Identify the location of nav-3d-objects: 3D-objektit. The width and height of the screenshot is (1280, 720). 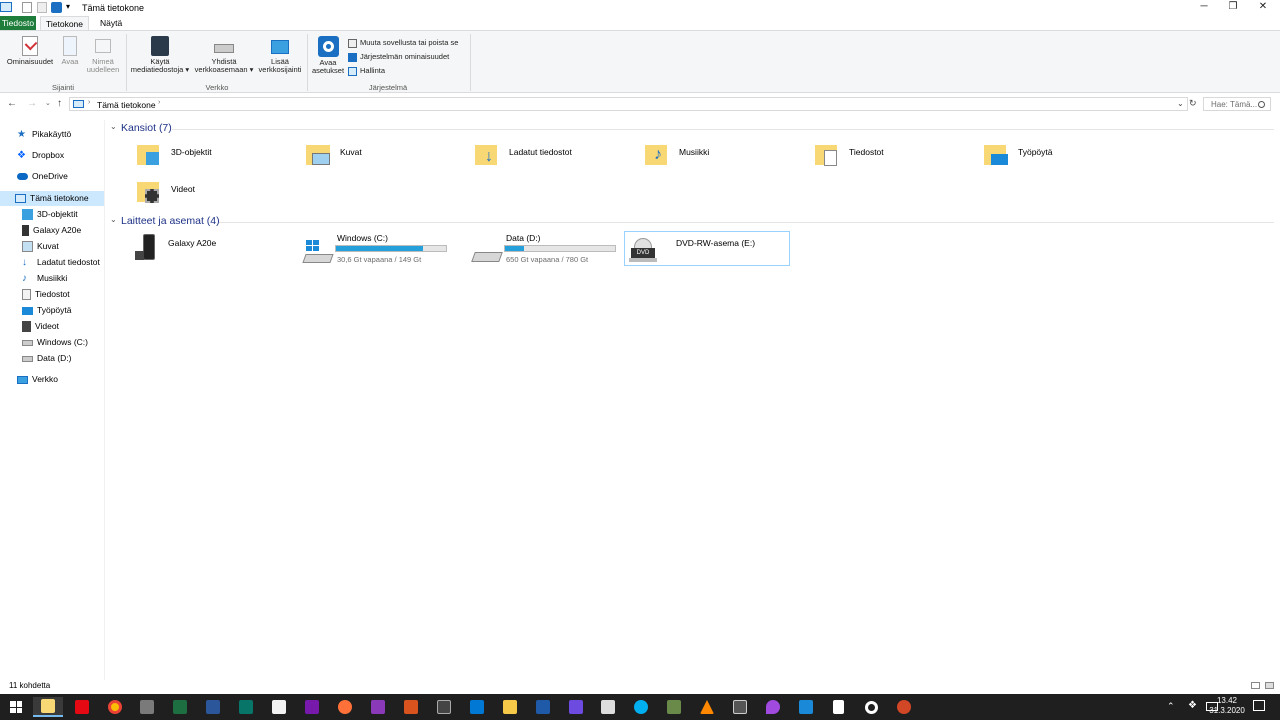
(62, 214).